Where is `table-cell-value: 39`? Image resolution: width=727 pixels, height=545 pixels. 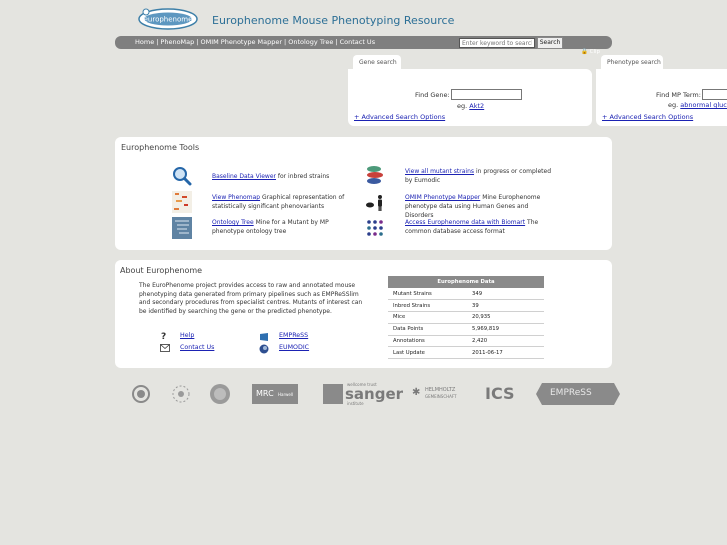
table-cell-value: 39 is located at coordinates (508, 306).